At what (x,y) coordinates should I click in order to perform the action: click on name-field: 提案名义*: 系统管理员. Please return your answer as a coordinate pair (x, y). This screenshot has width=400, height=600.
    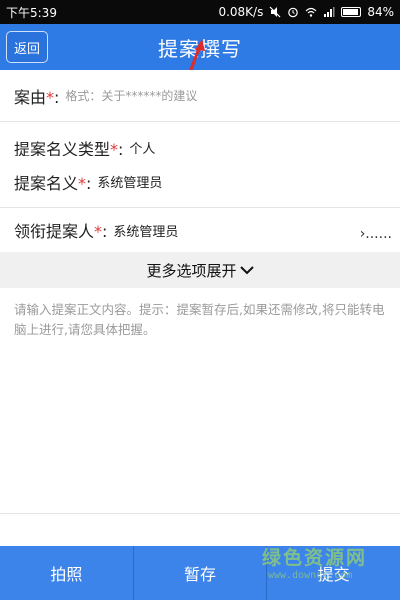
    Looking at the image, I should click on (200, 182).